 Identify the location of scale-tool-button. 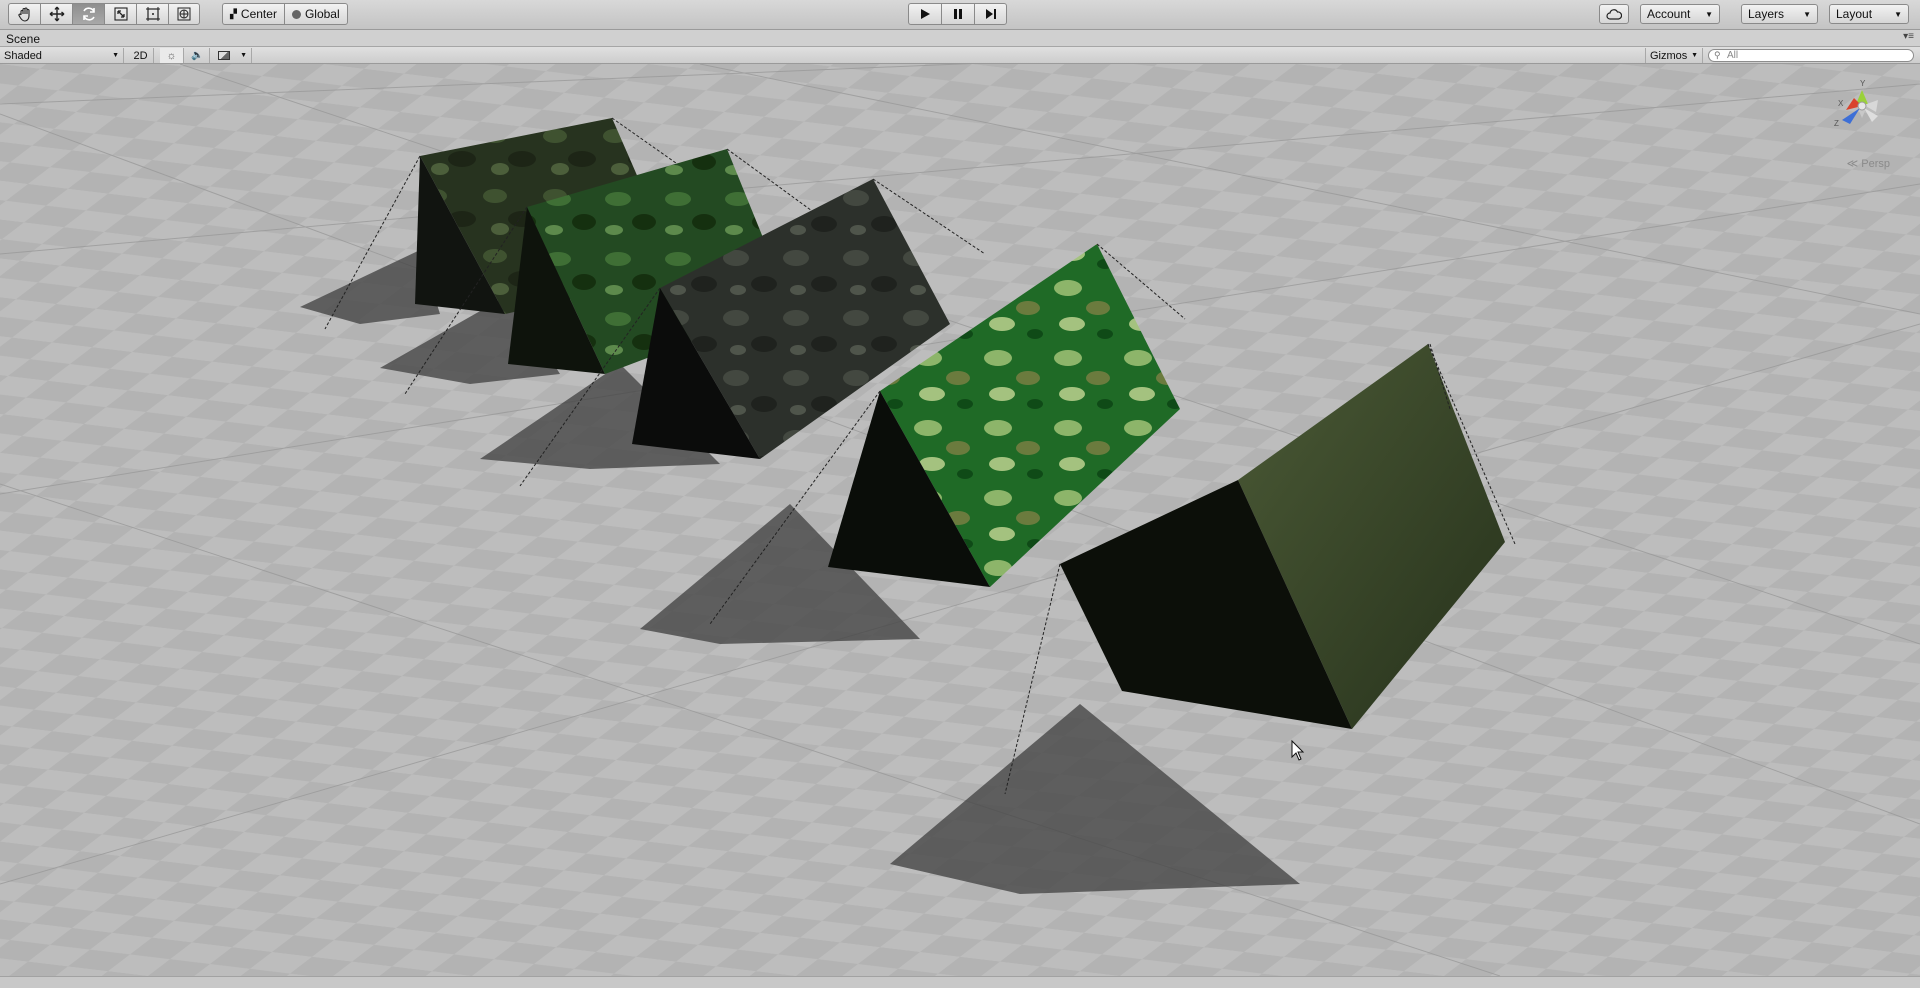
(120, 14).